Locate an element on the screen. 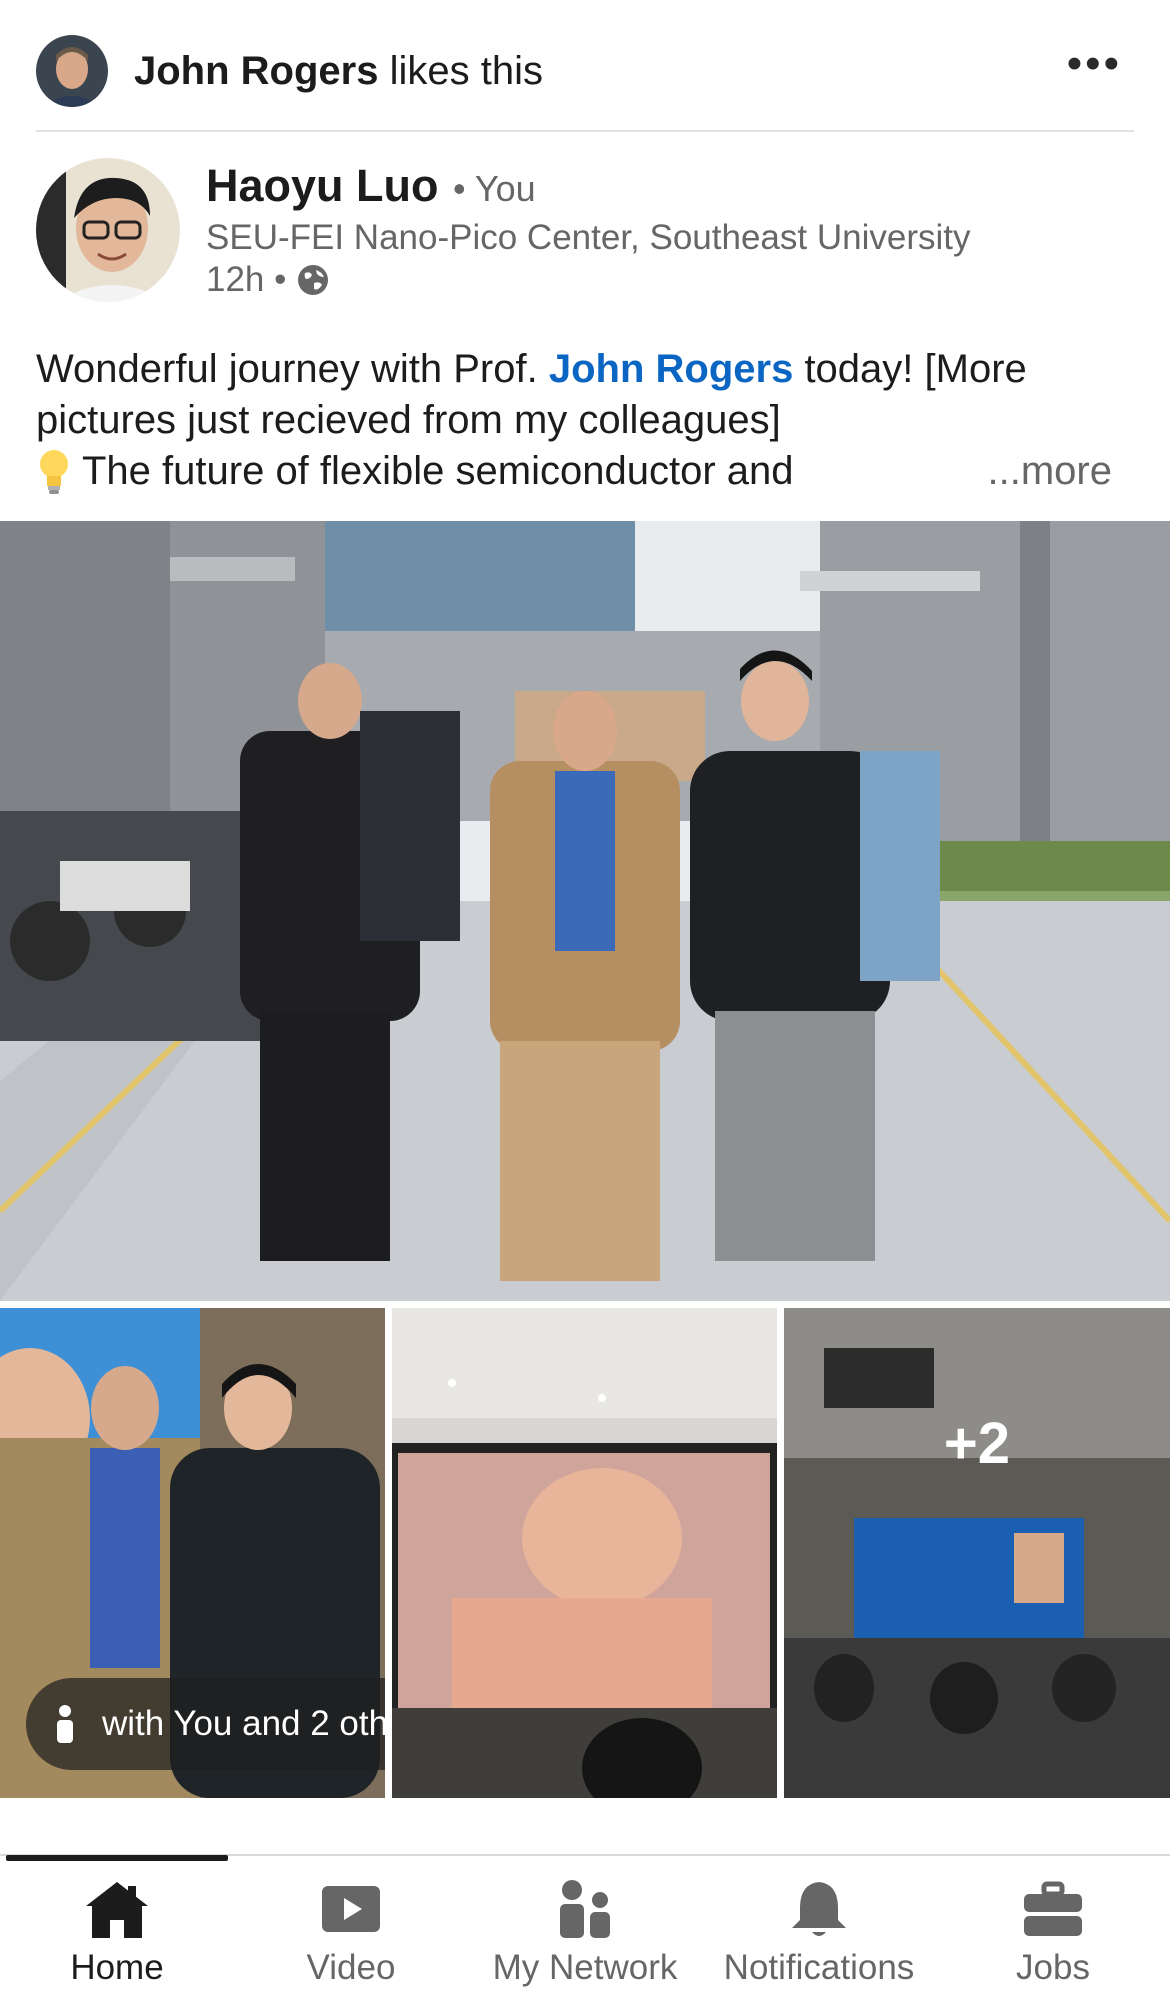 This screenshot has height=2003, width=1170. post-time: 12h • is located at coordinates (246, 279).